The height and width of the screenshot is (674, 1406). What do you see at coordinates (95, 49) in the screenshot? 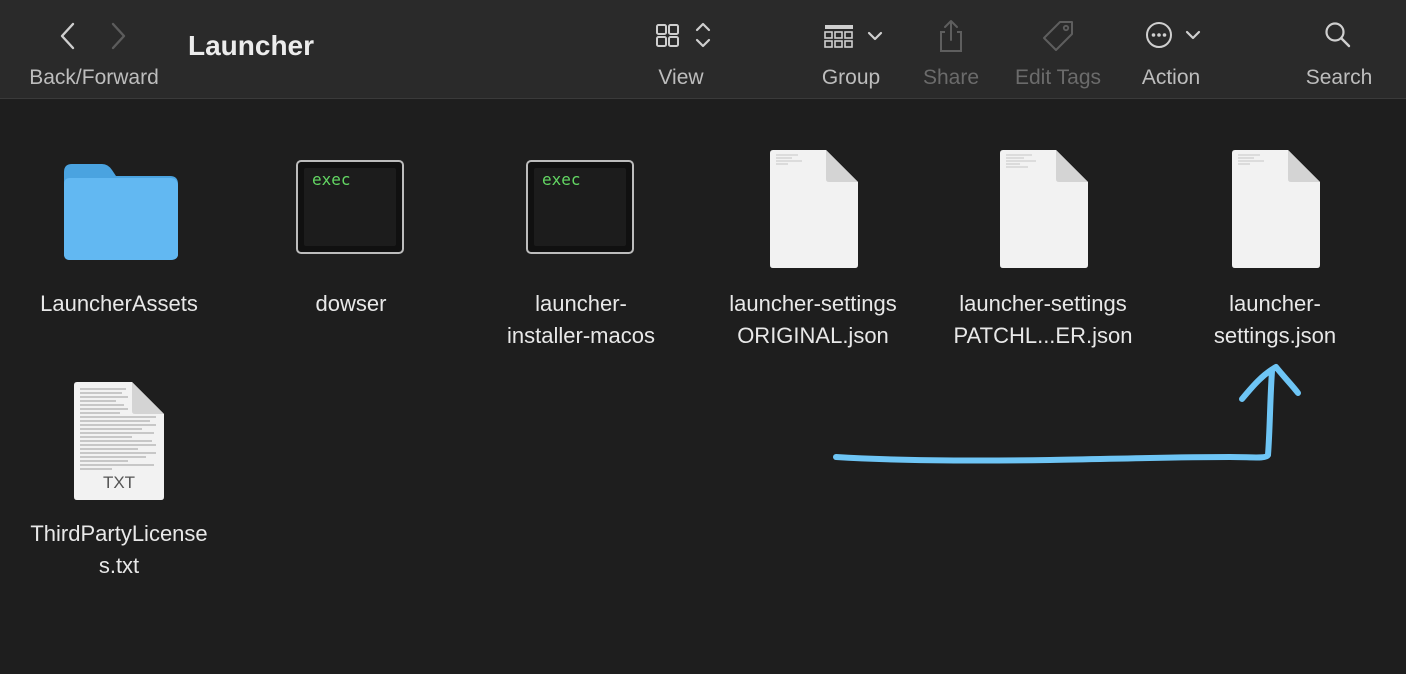
I see `back-forward-control: Back/Forward` at bounding box center [95, 49].